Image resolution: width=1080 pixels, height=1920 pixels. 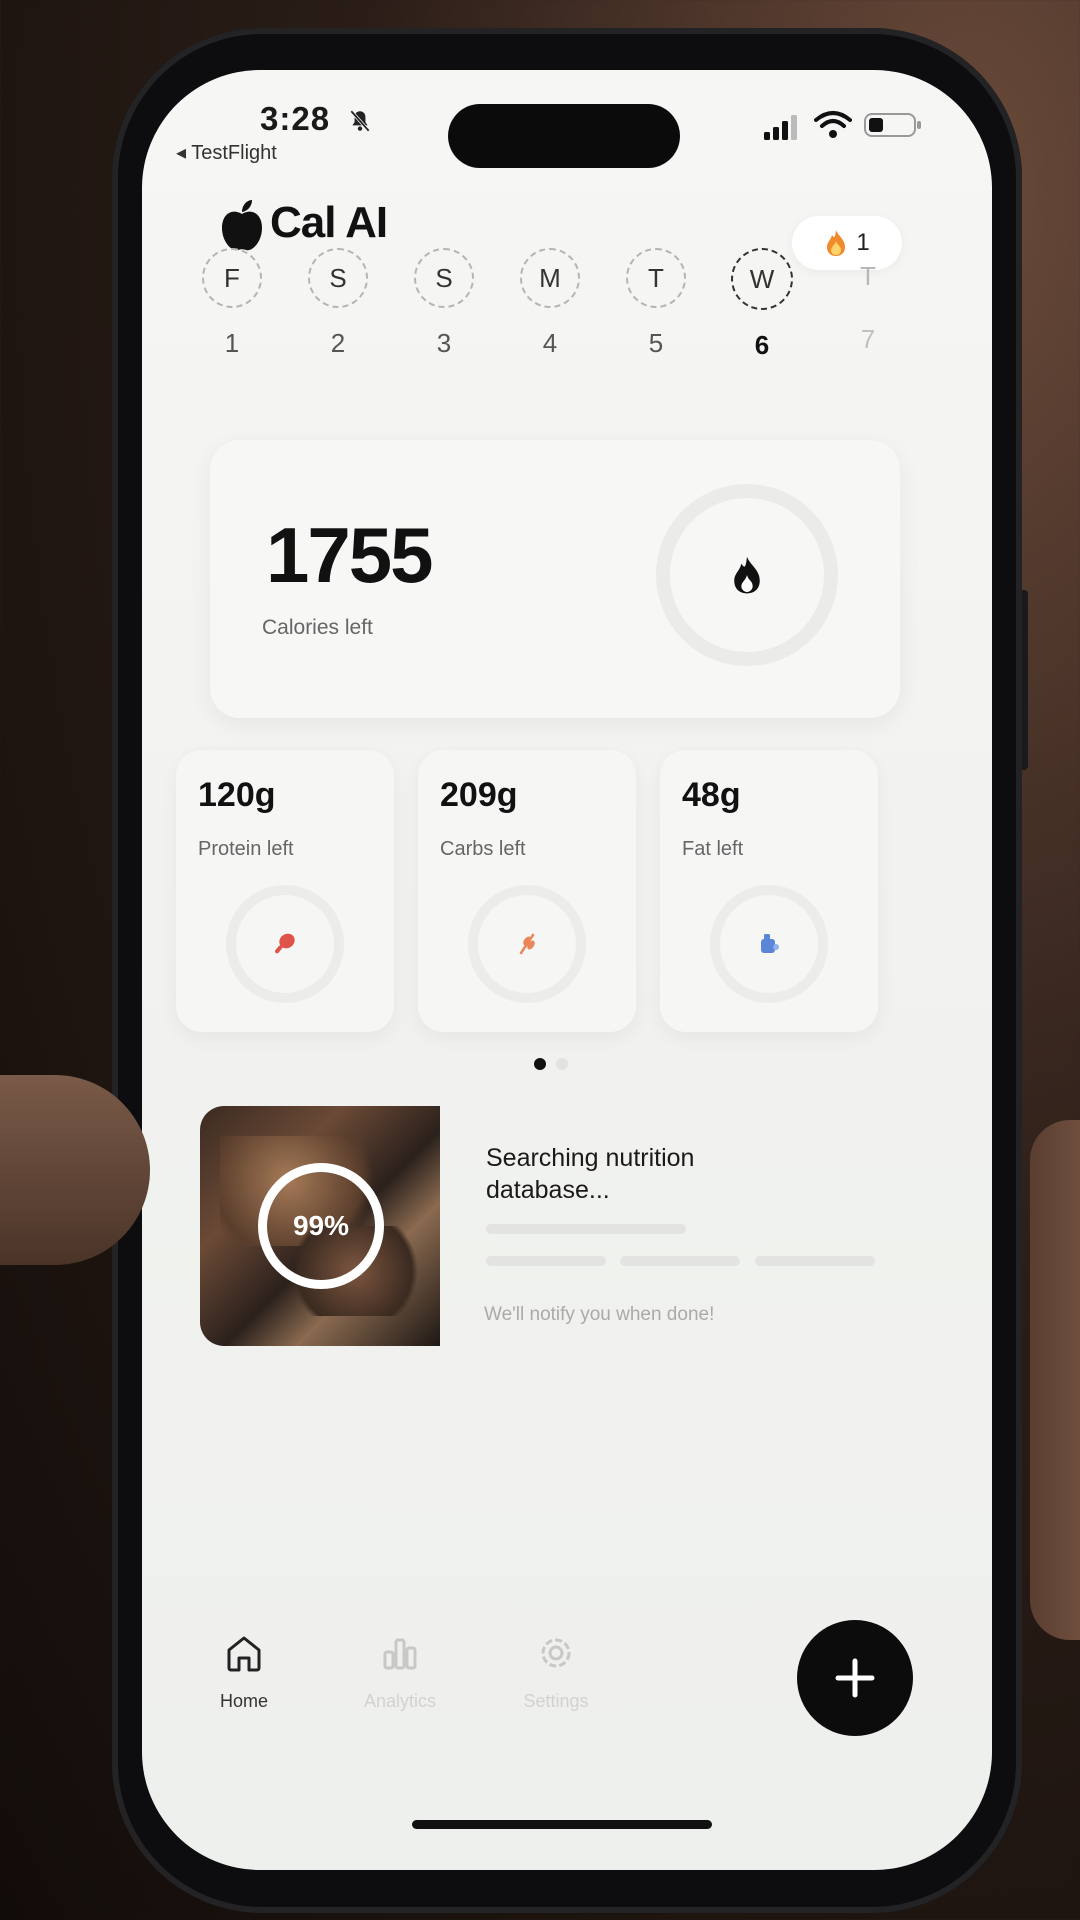 I want to click on page-dot, so click(x=562, y=1064).